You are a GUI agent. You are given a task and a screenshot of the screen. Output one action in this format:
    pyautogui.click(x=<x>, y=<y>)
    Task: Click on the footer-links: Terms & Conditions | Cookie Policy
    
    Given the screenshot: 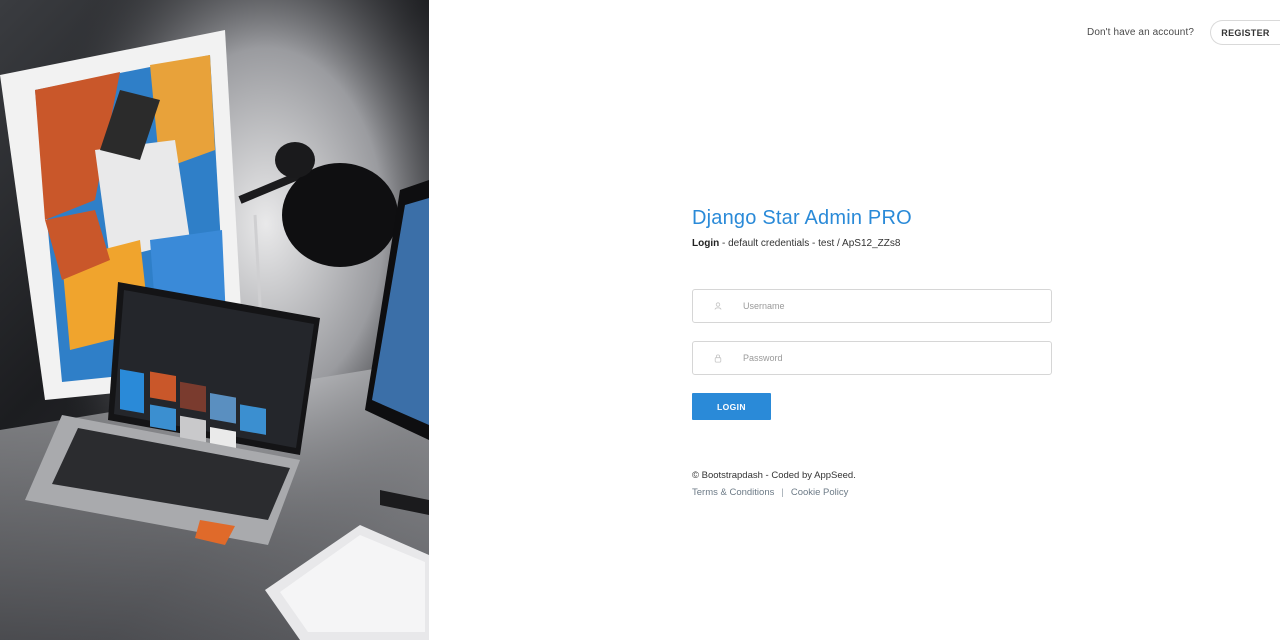 What is the action you would take?
    pyautogui.click(x=872, y=492)
    